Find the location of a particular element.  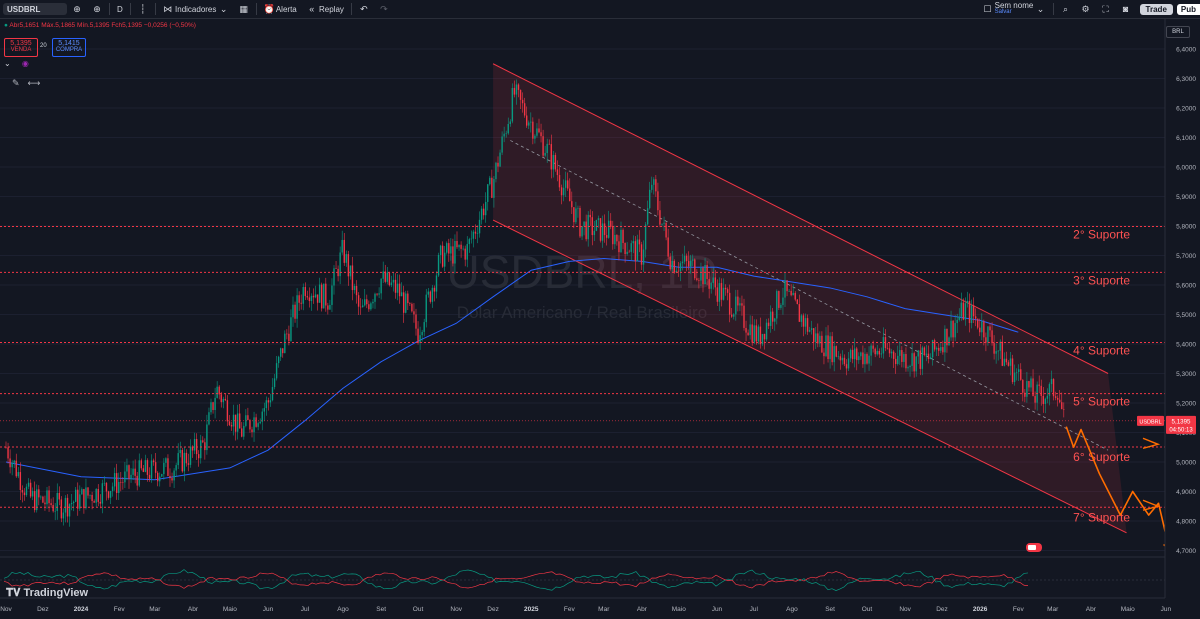

redo-button: ↷ is located at coordinates (384, 9).